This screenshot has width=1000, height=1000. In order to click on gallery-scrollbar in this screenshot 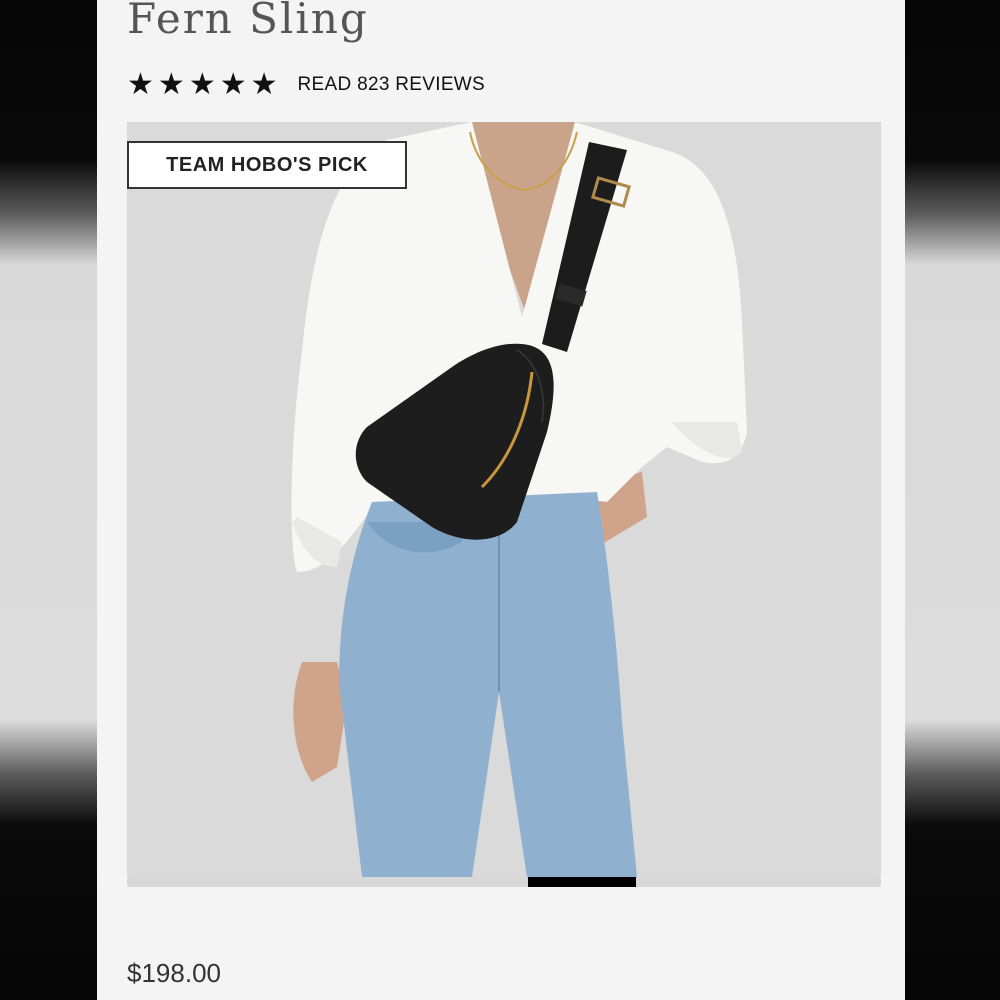, I will do `click(504, 882)`.